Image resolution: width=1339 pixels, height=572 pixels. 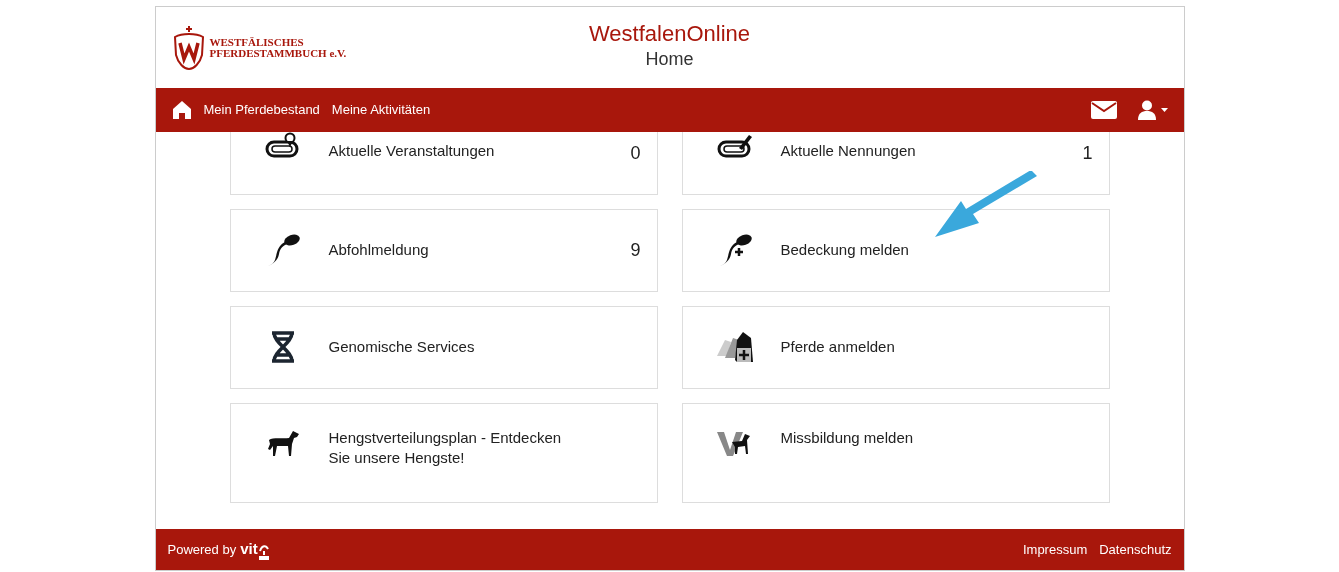 I want to click on nav-link: Meine Aktivitäten, so click(x=381, y=110).